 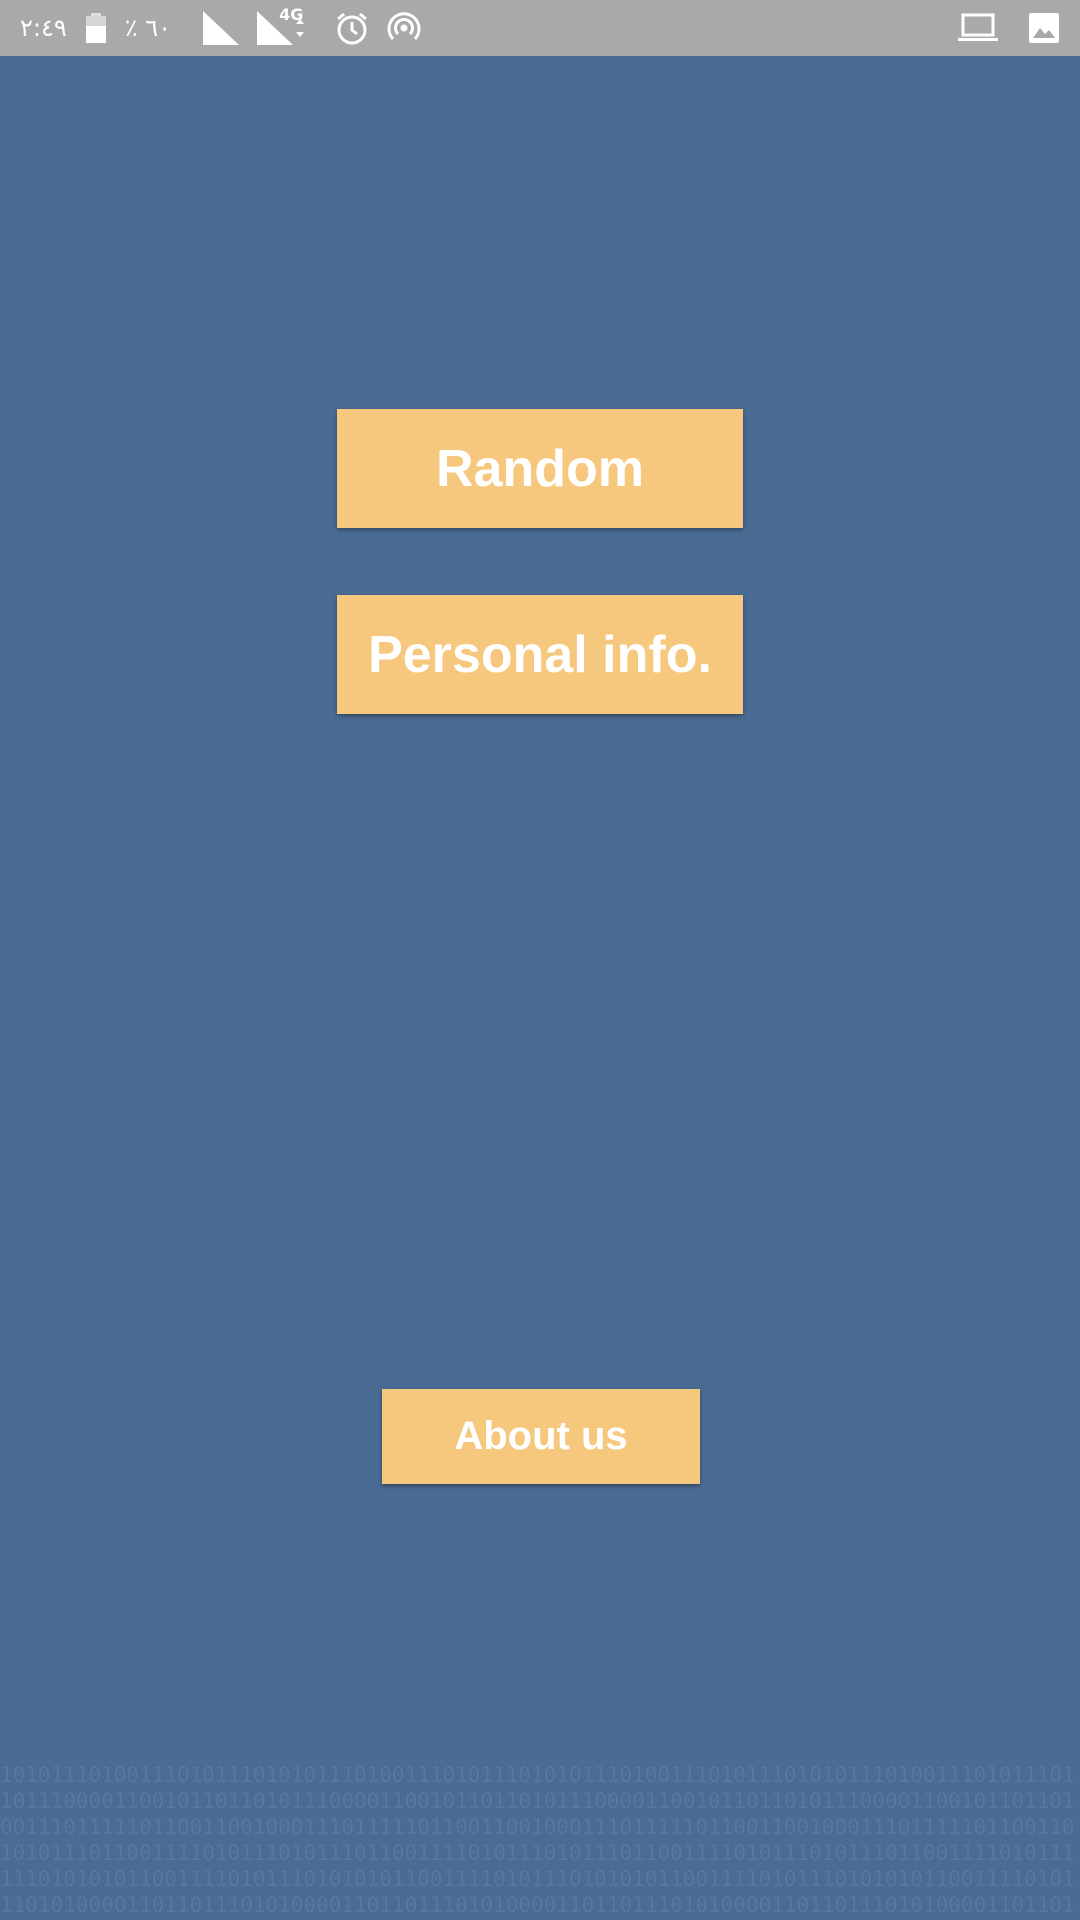 What do you see at coordinates (1044, 28) in the screenshot?
I see `image-icon` at bounding box center [1044, 28].